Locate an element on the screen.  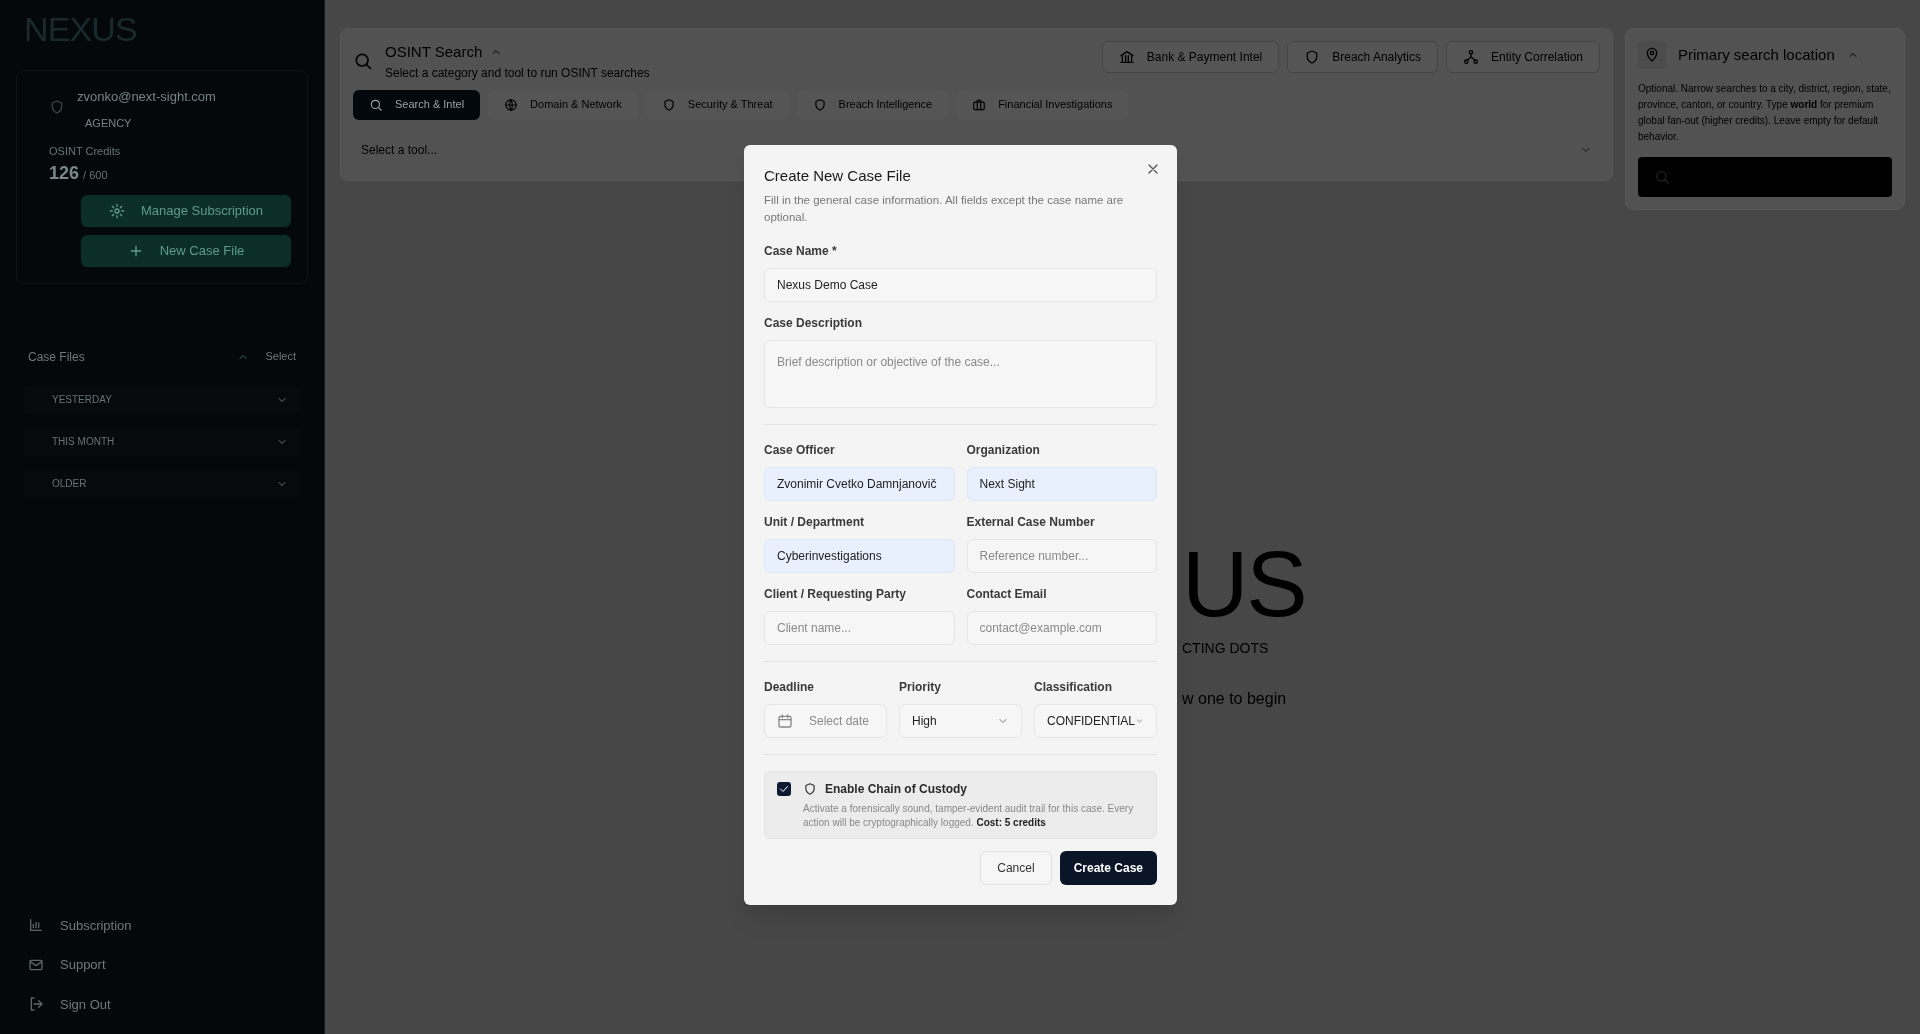
quick-tool-button: Breach Analytics is located at coordinates (1362, 57).